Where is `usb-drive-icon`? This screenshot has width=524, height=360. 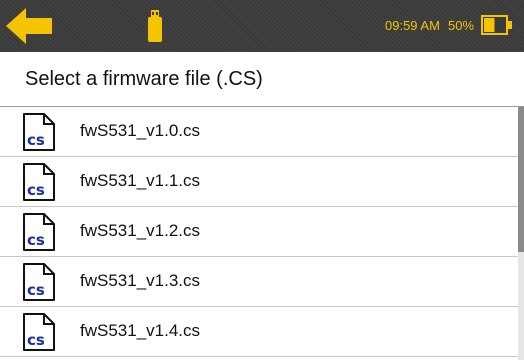
usb-drive-icon is located at coordinates (155, 26).